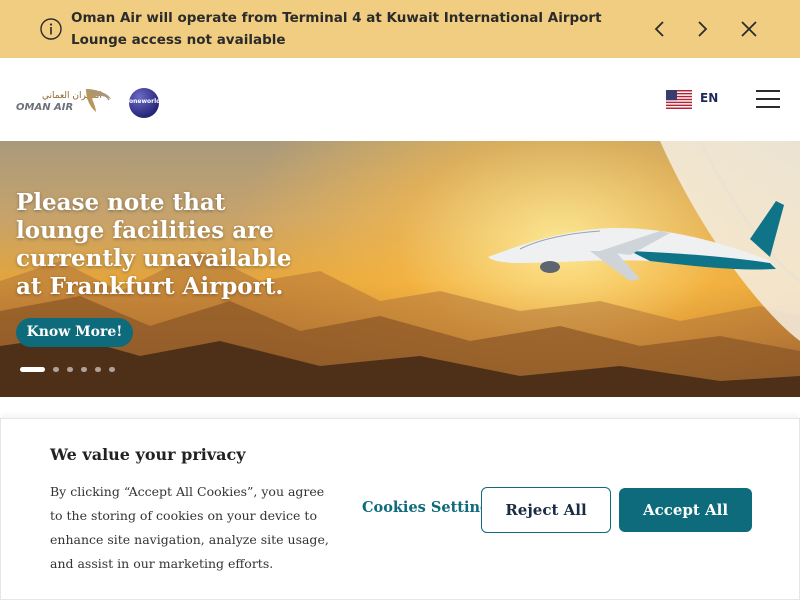 The height and width of the screenshot is (600, 800). I want to click on close-icon, so click(749, 29).